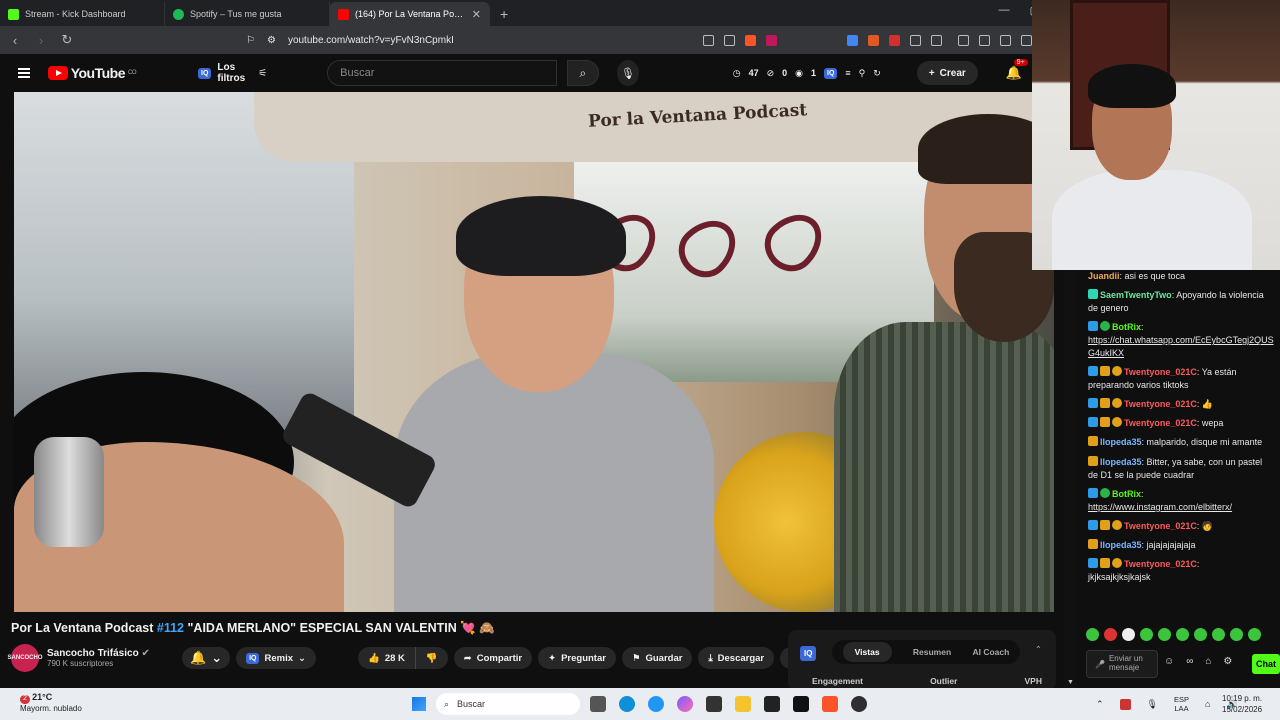 The image size is (1280, 720). I want to click on search-button: ⌕, so click(582, 73).